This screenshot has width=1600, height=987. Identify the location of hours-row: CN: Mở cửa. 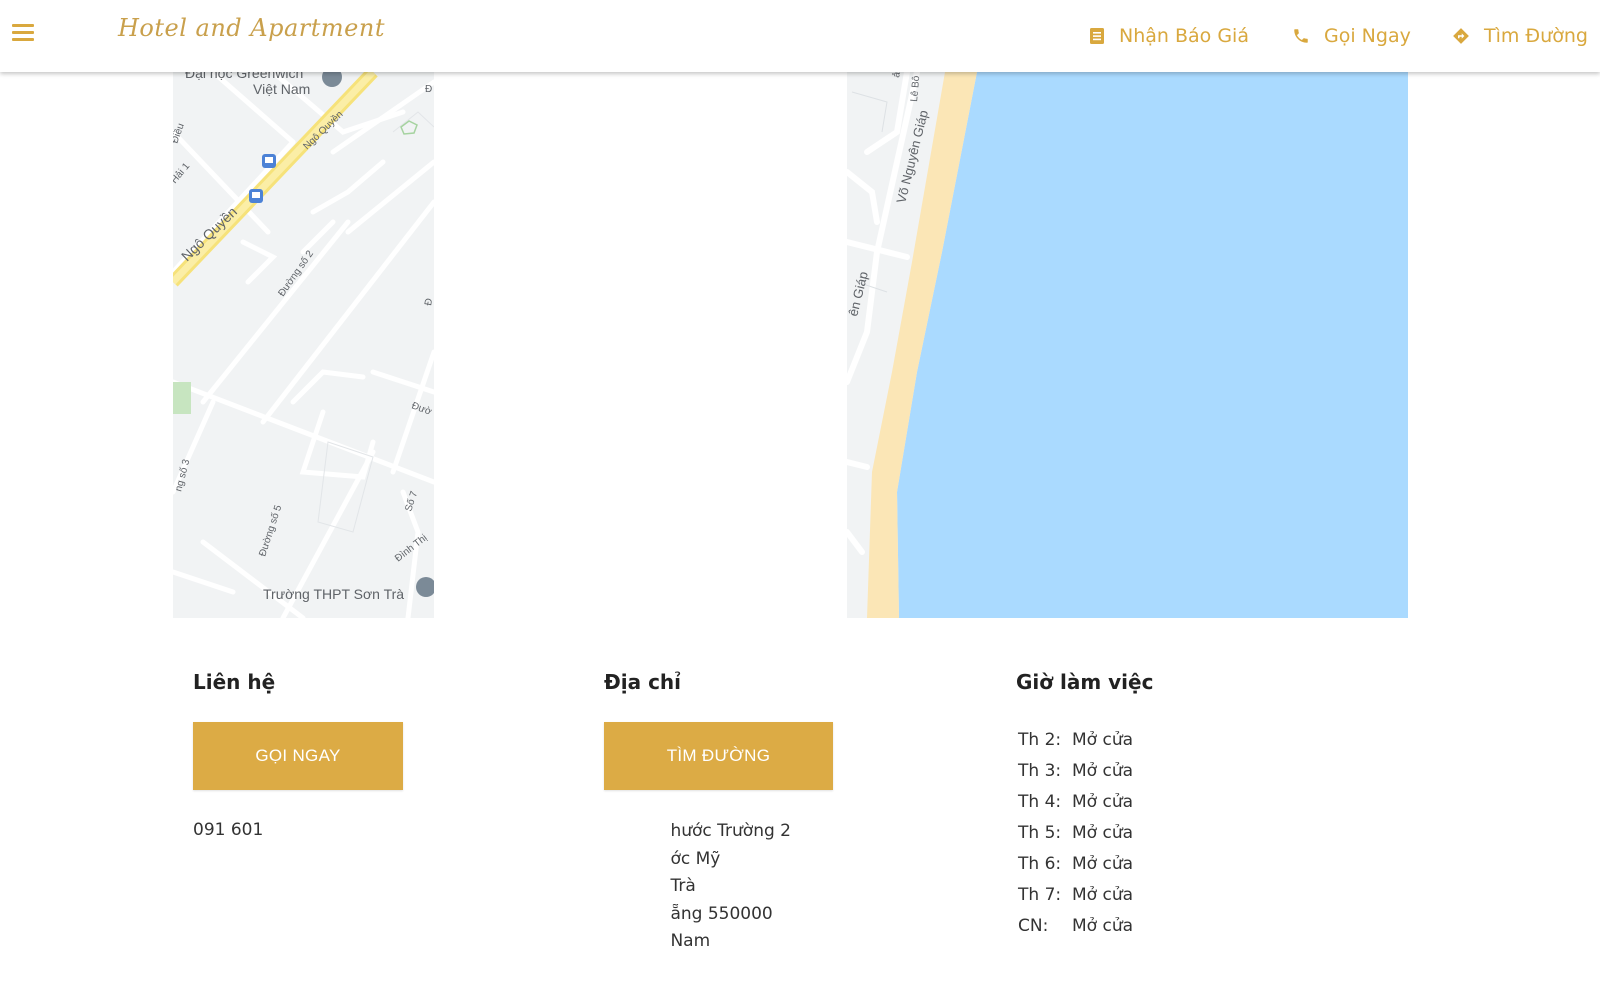
(1075, 925).